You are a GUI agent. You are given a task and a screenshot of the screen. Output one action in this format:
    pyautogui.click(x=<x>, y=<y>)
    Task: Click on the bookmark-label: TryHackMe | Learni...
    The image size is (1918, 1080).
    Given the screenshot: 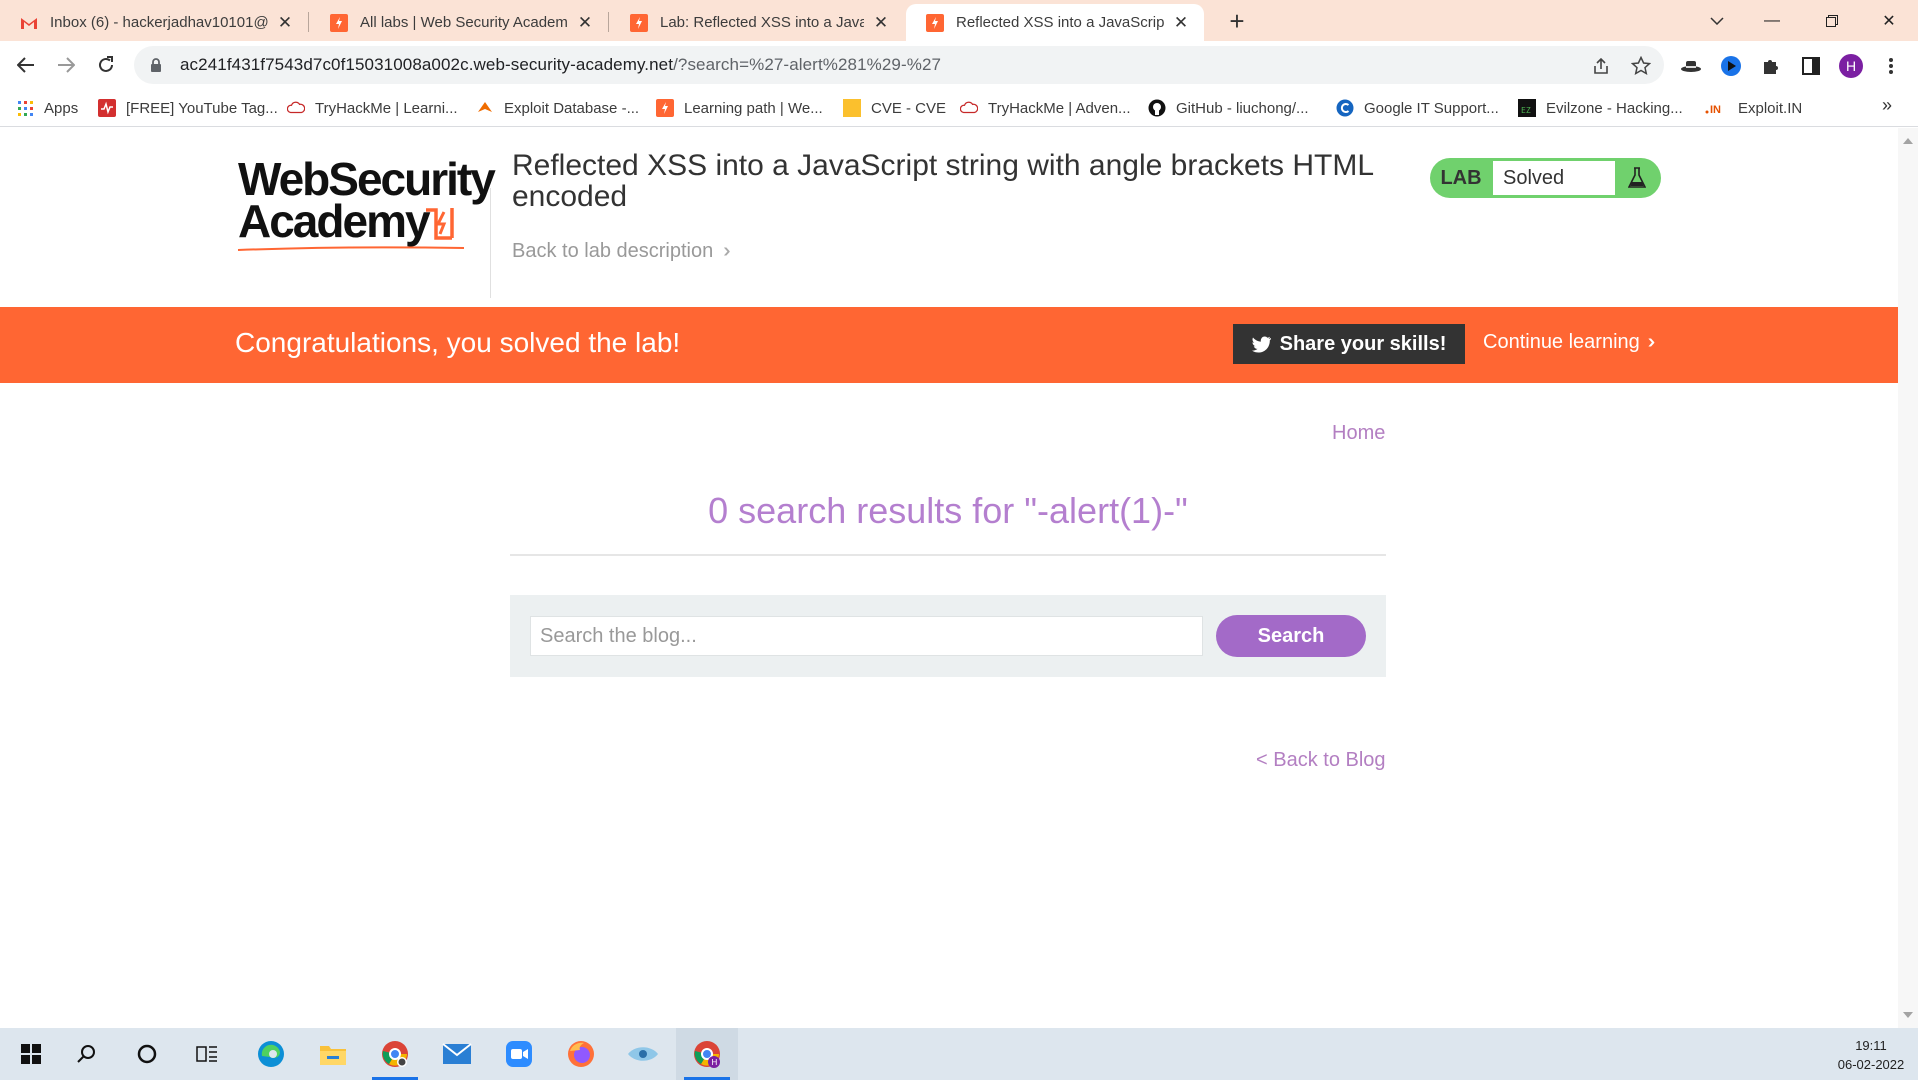 What is the action you would take?
    pyautogui.click(x=386, y=108)
    